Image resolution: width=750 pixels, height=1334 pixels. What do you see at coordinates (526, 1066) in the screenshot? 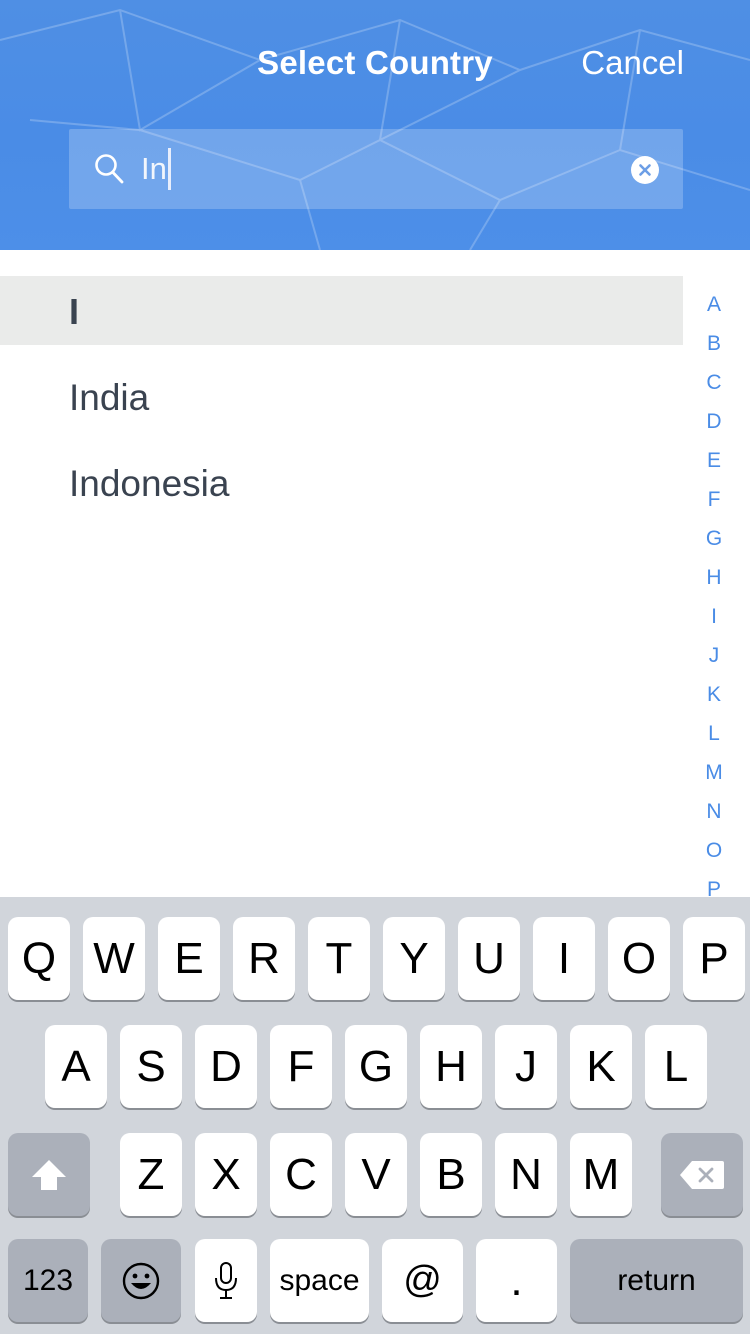
I see `key-j: J` at bounding box center [526, 1066].